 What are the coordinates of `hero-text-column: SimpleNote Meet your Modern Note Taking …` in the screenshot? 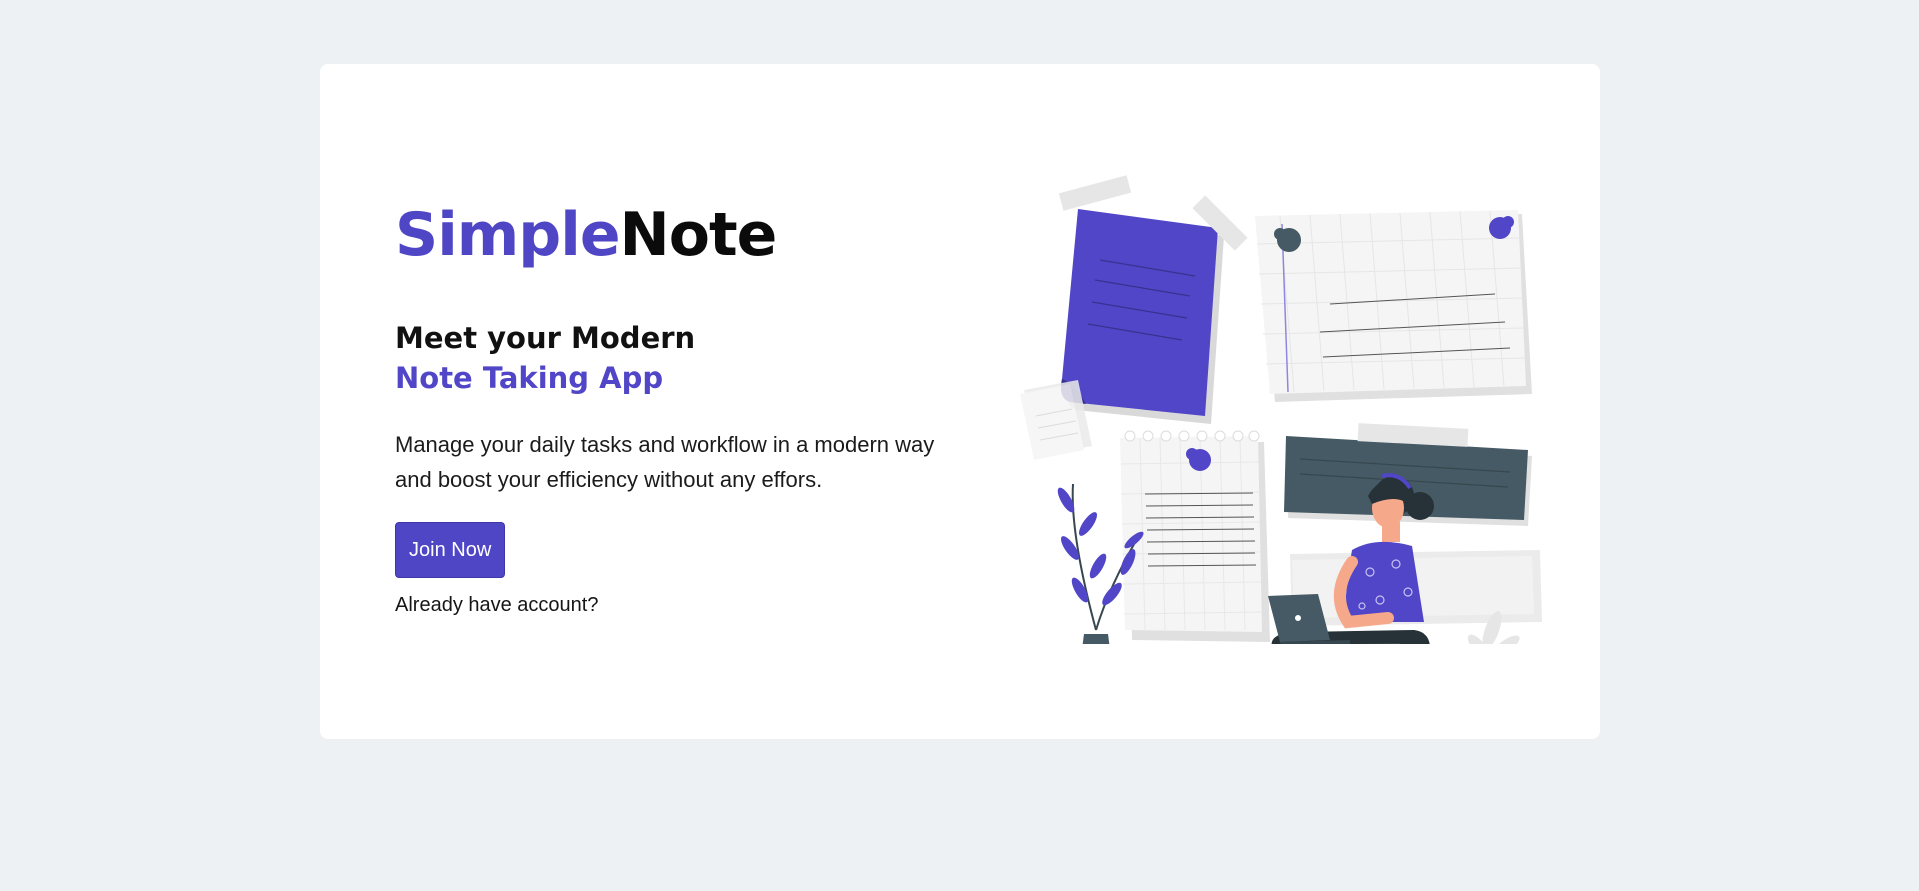 It's located at (675, 408).